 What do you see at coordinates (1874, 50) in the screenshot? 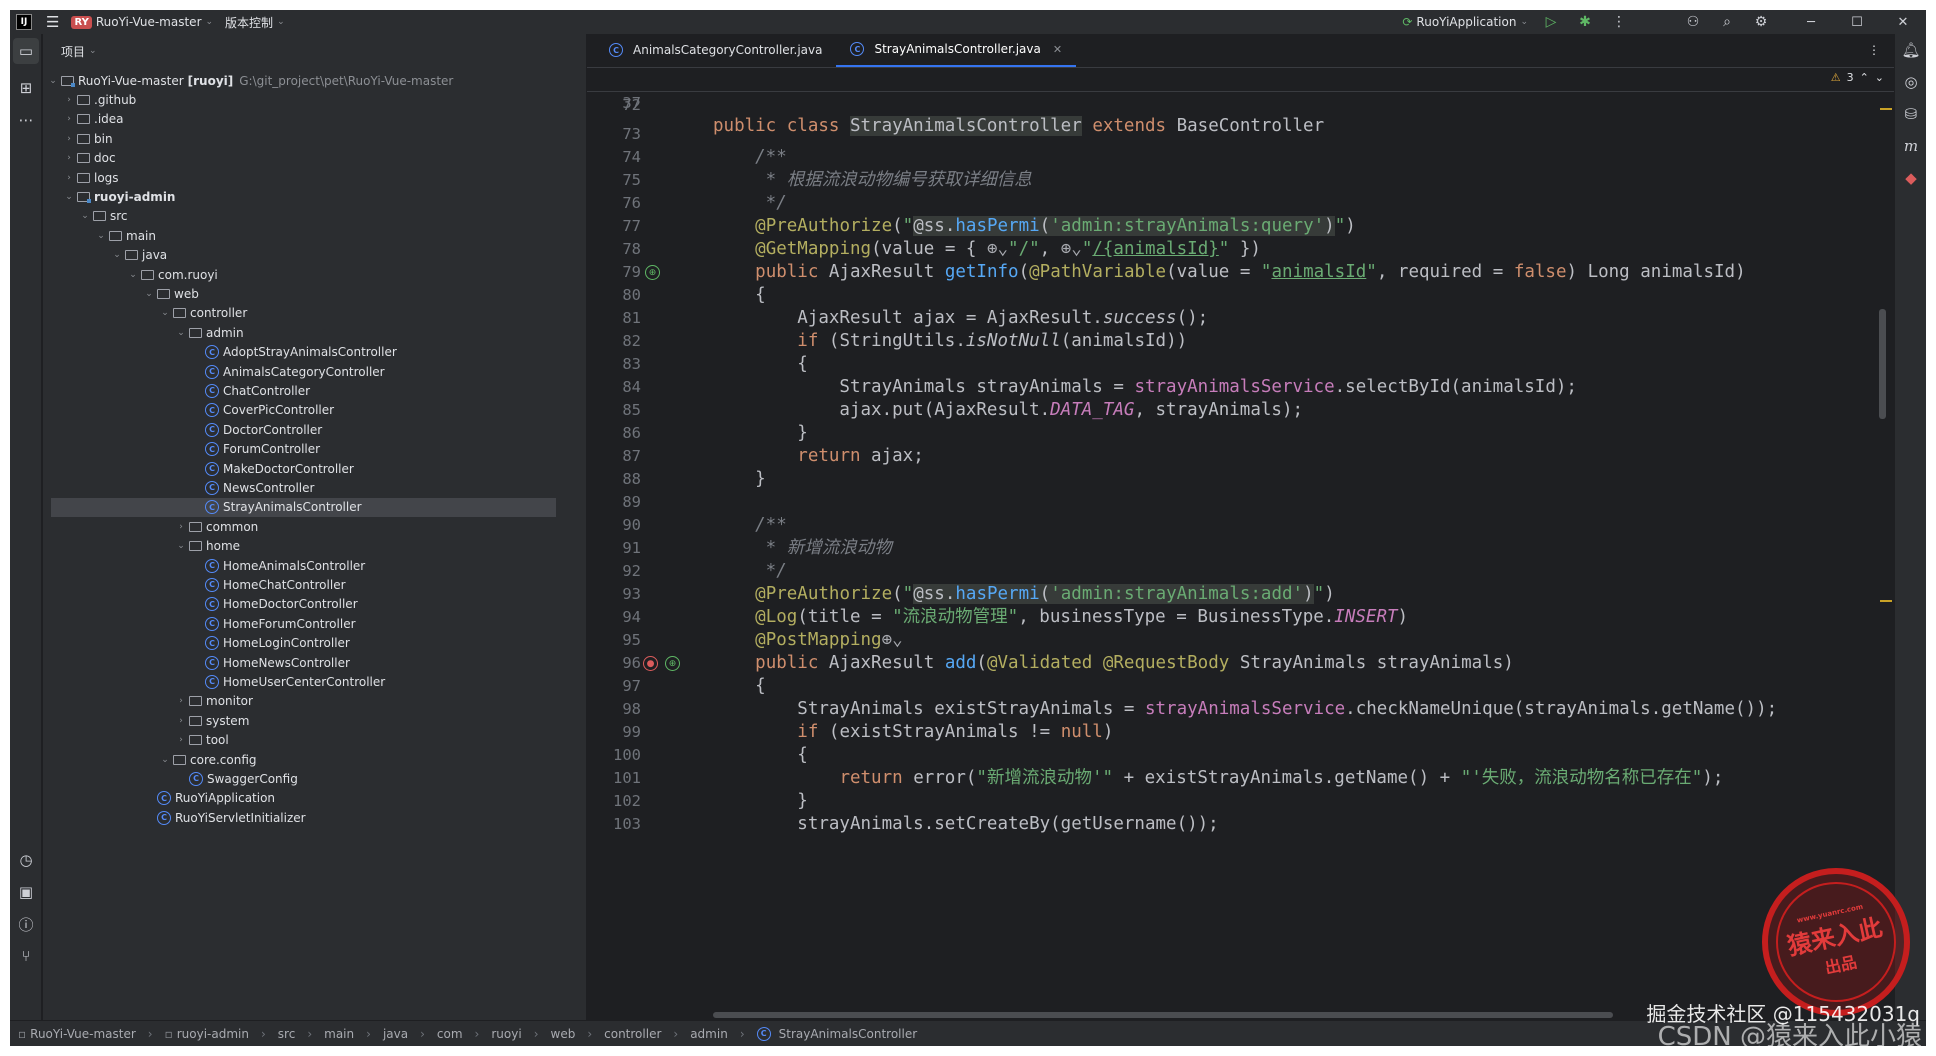
I see `tabs-more-icon: ⋮` at bounding box center [1874, 50].